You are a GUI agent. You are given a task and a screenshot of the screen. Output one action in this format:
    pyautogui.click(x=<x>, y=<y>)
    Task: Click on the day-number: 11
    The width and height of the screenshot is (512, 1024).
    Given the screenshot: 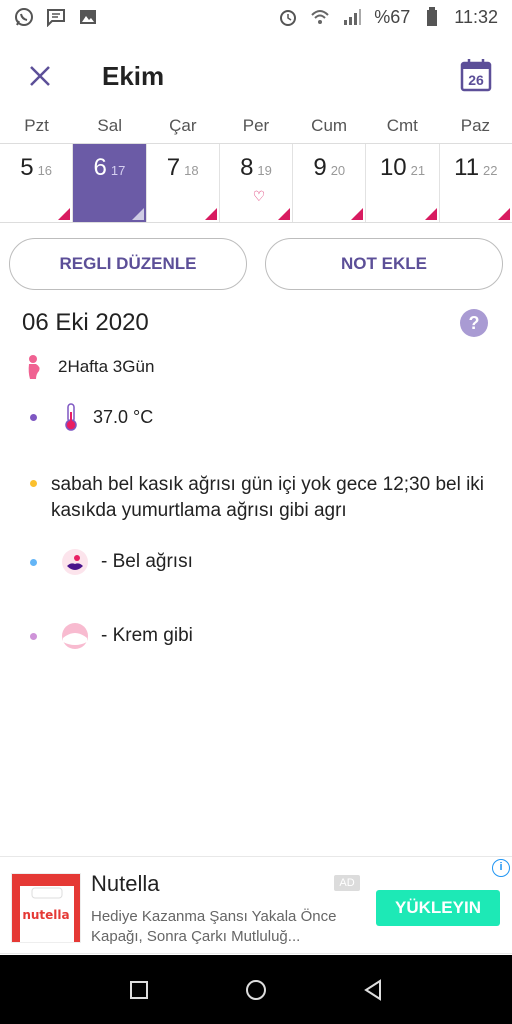 What is the action you would take?
    pyautogui.click(x=467, y=167)
    